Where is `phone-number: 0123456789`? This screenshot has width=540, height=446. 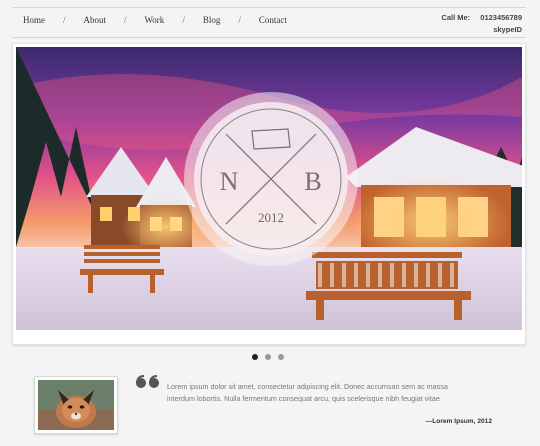 phone-number: 0123456789 is located at coordinates (501, 17).